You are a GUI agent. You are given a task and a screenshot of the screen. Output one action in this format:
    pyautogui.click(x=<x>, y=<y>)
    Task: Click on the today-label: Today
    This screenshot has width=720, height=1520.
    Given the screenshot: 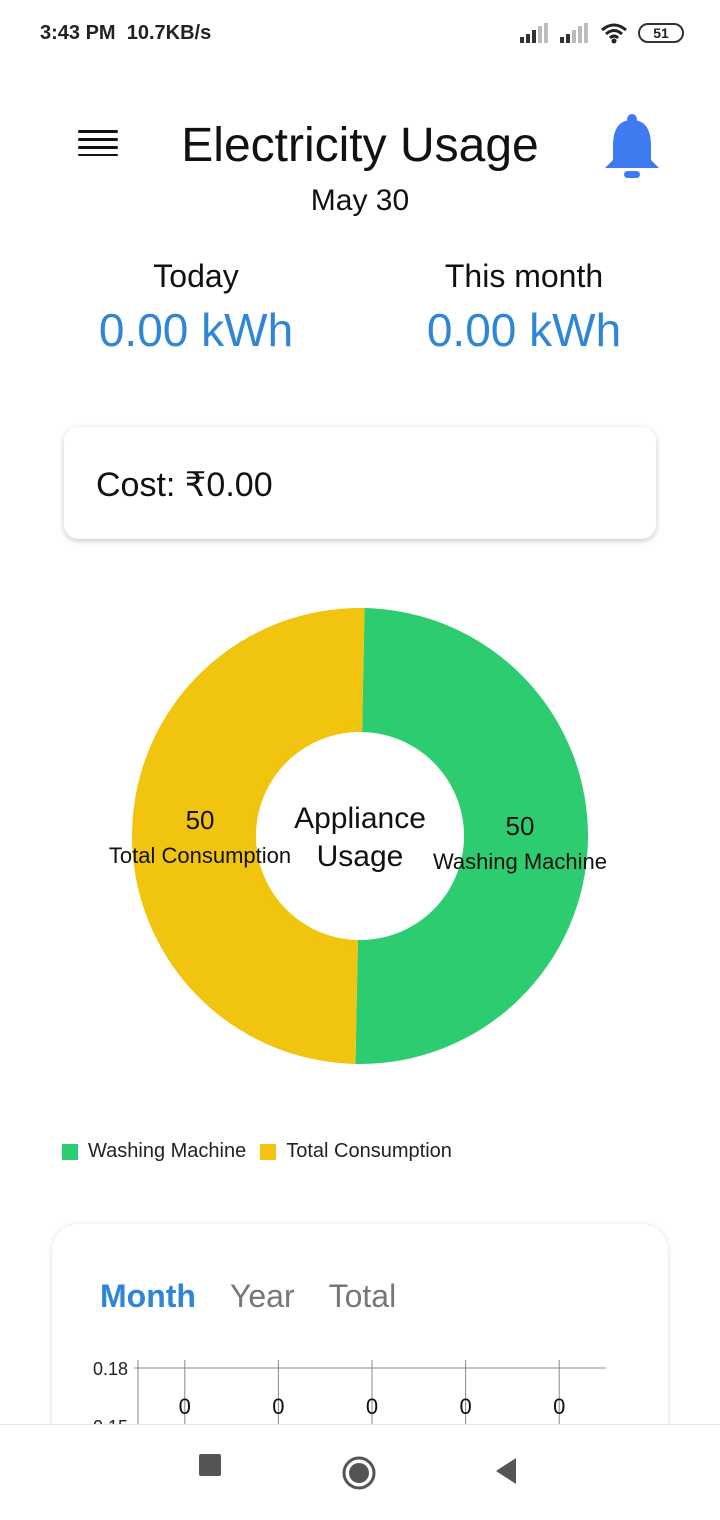 What is the action you would take?
    pyautogui.click(x=196, y=276)
    